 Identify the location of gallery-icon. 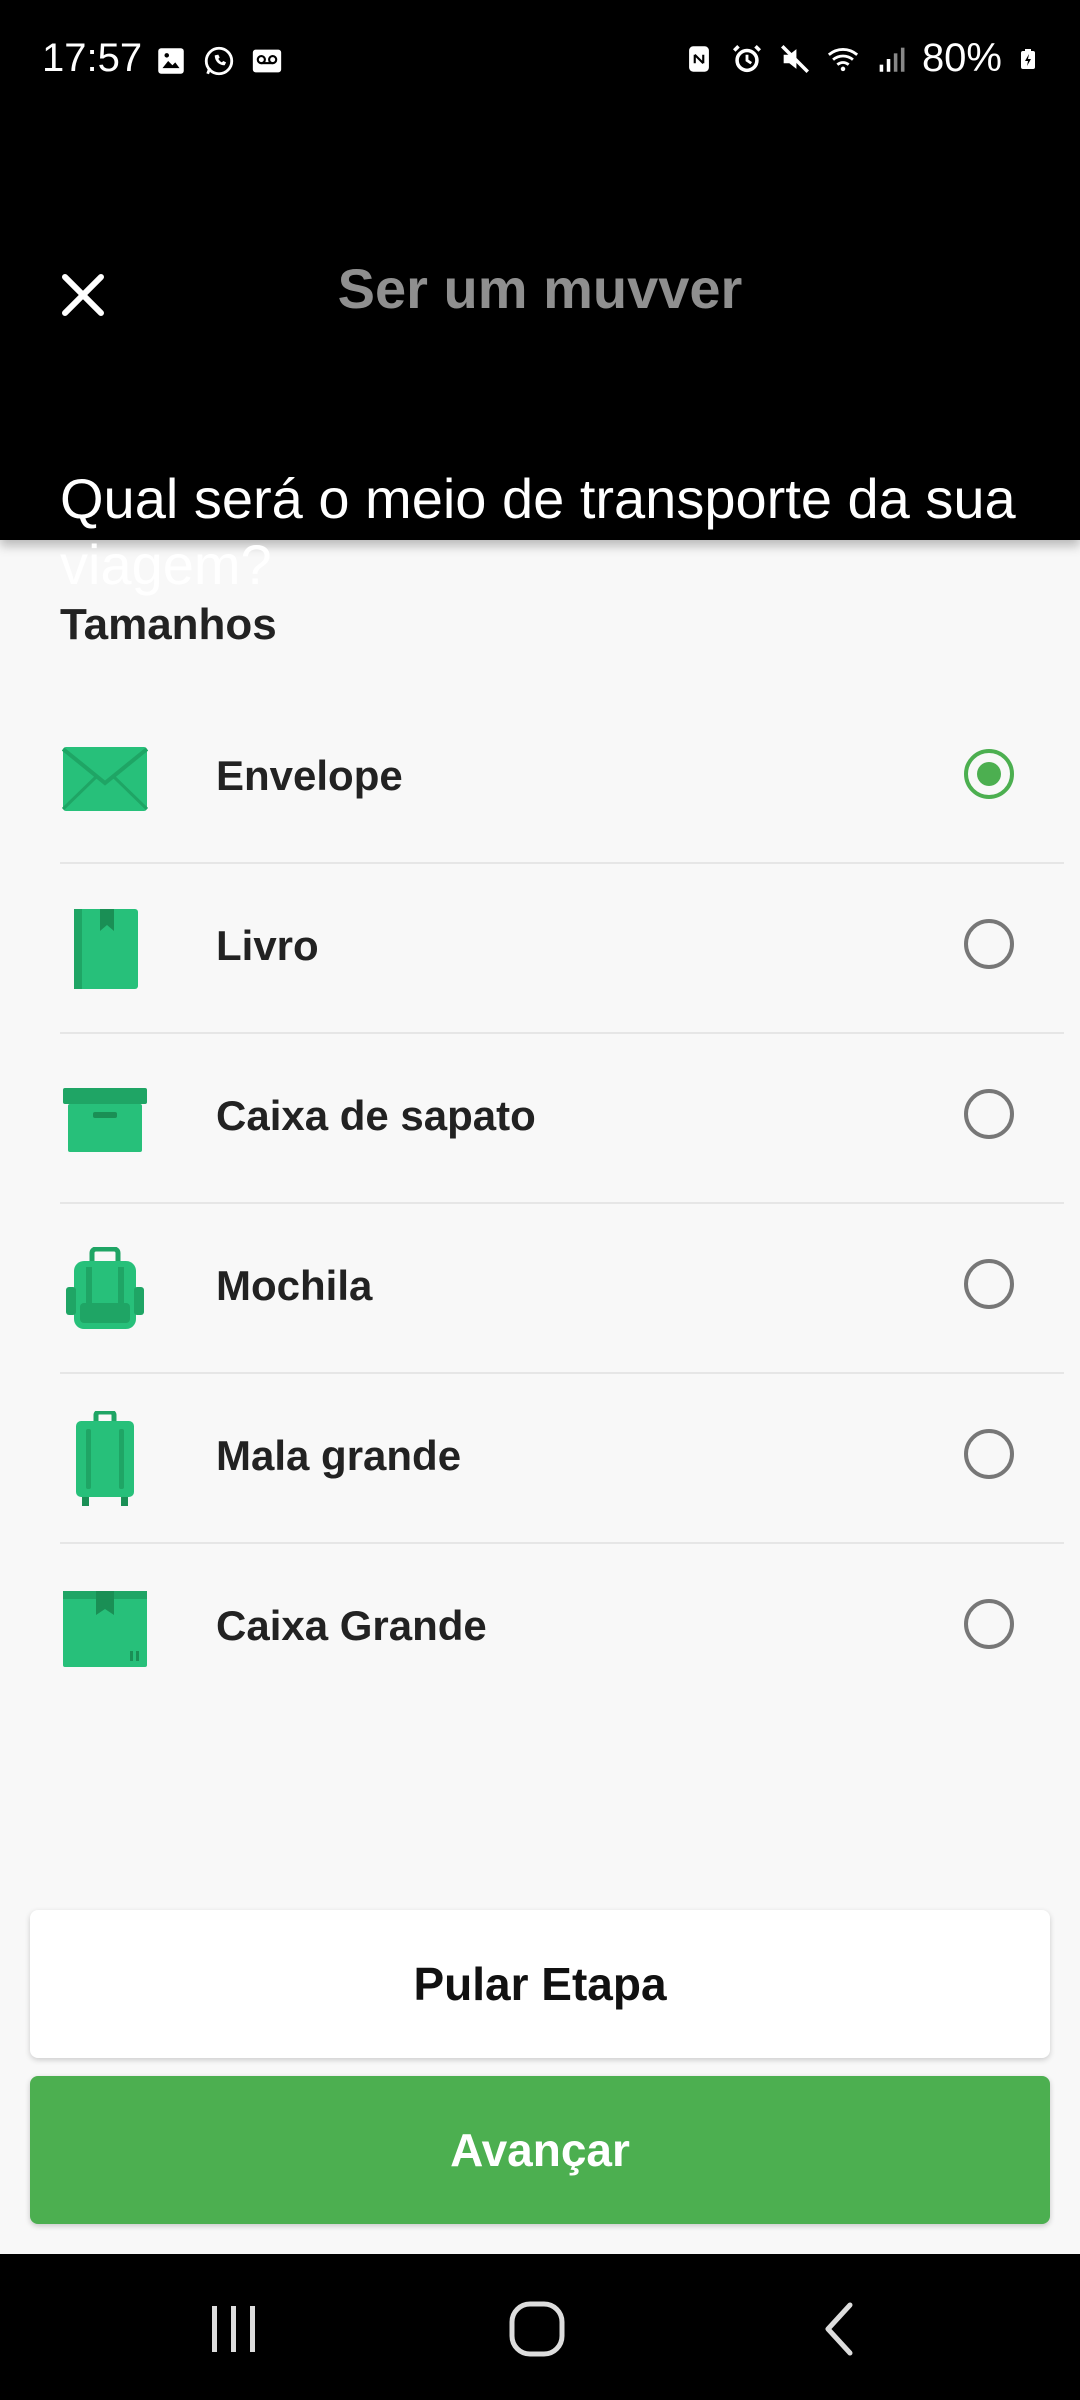
(171, 61).